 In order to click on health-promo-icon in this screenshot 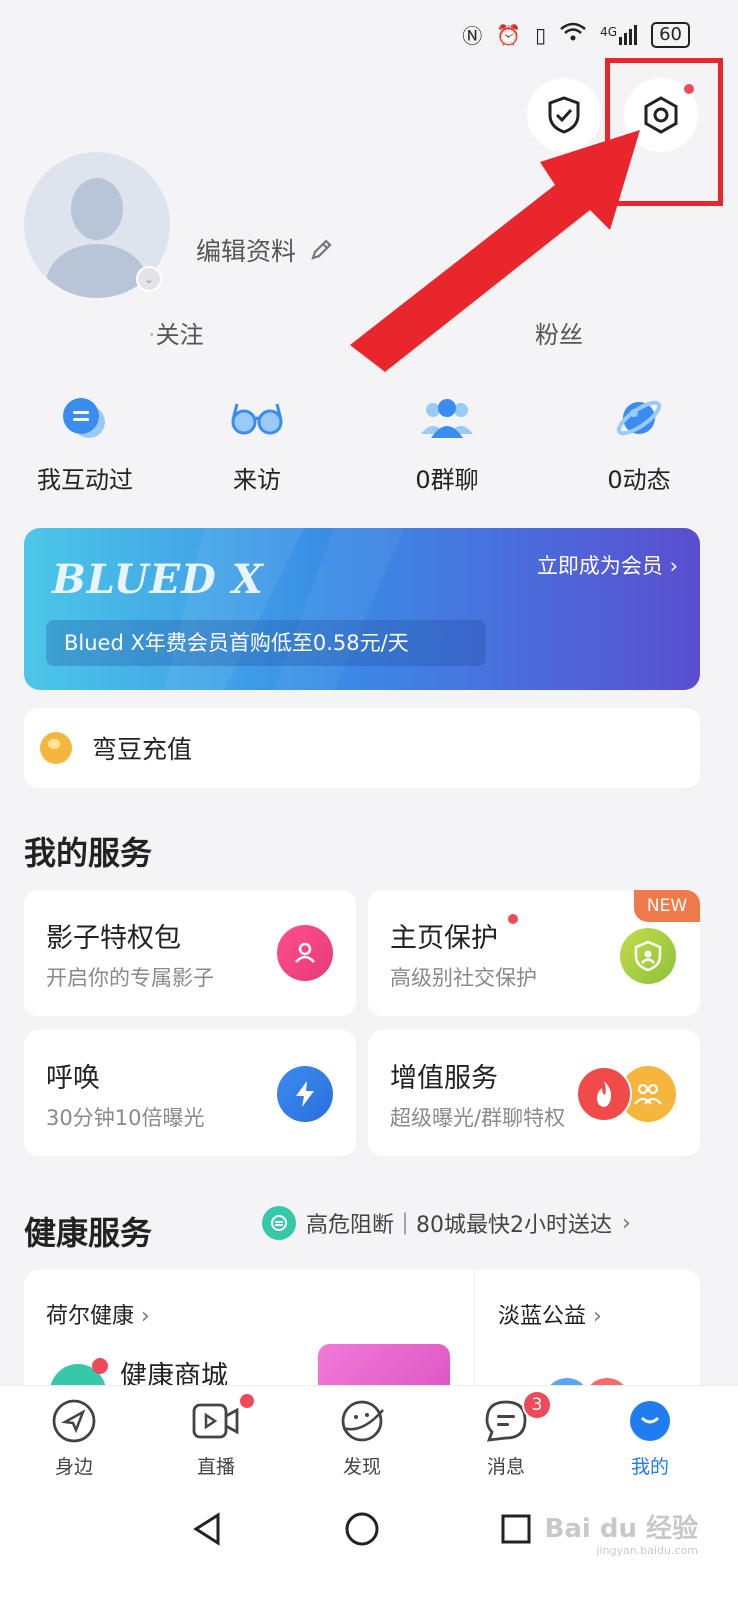, I will do `click(279, 1223)`.